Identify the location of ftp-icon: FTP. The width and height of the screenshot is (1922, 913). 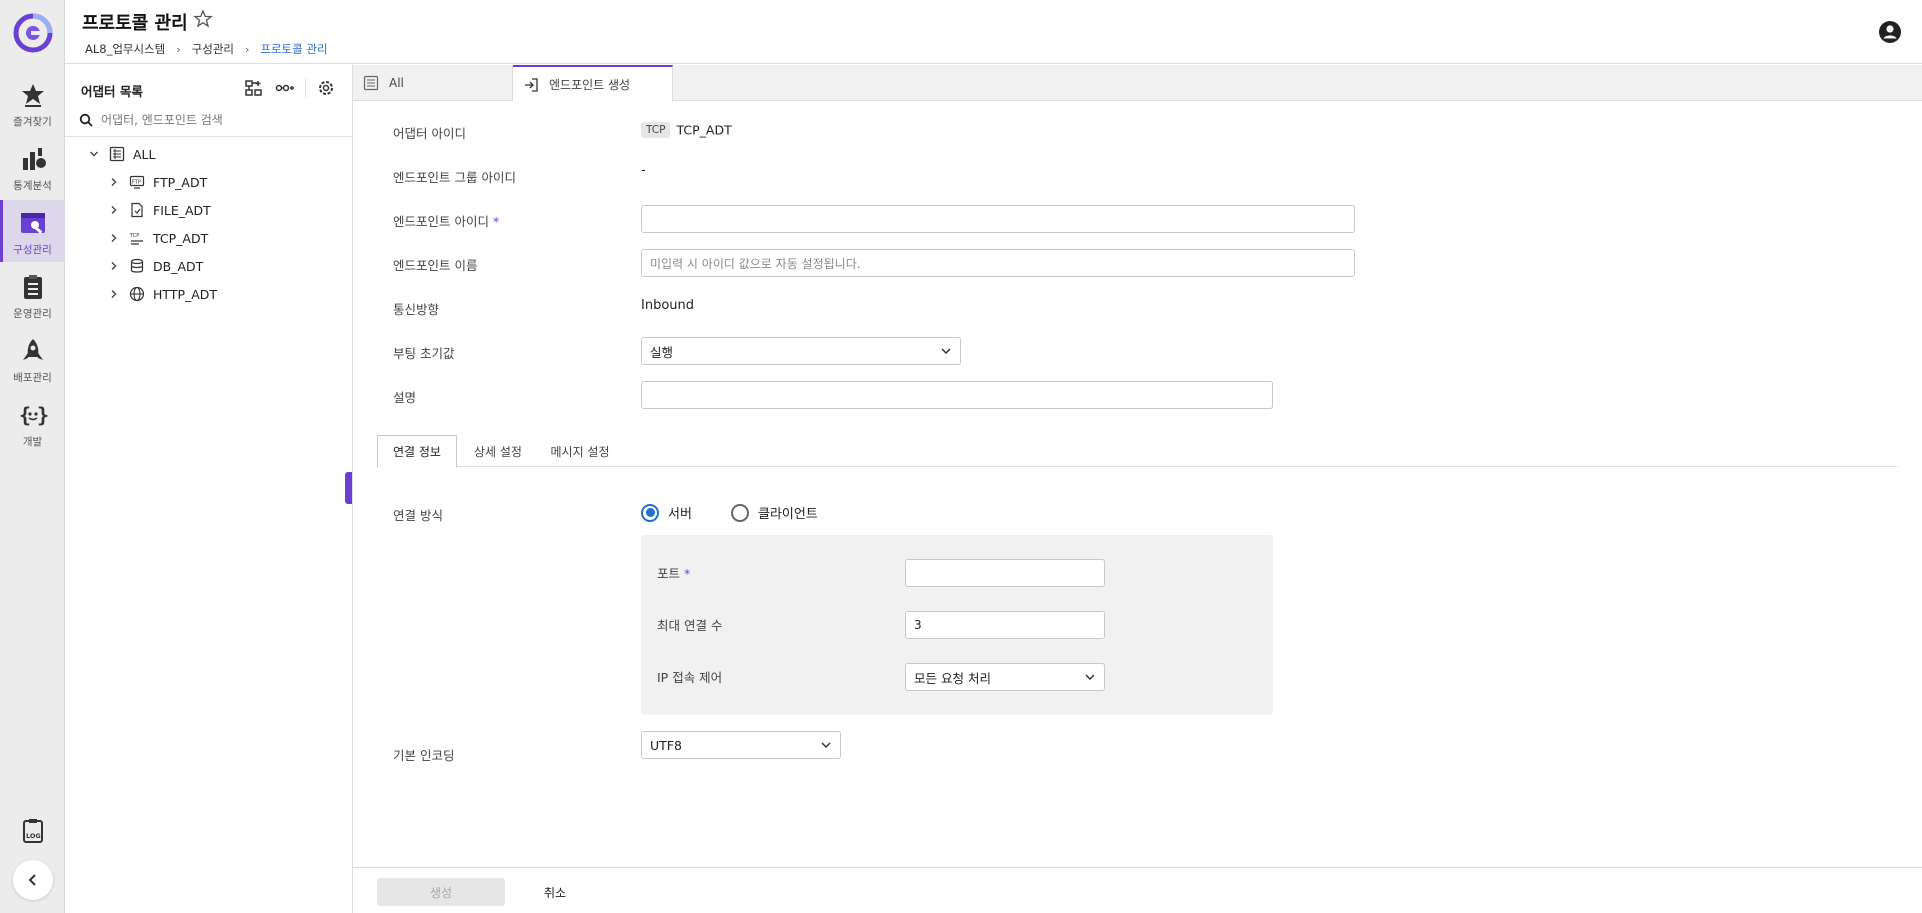
(137, 182).